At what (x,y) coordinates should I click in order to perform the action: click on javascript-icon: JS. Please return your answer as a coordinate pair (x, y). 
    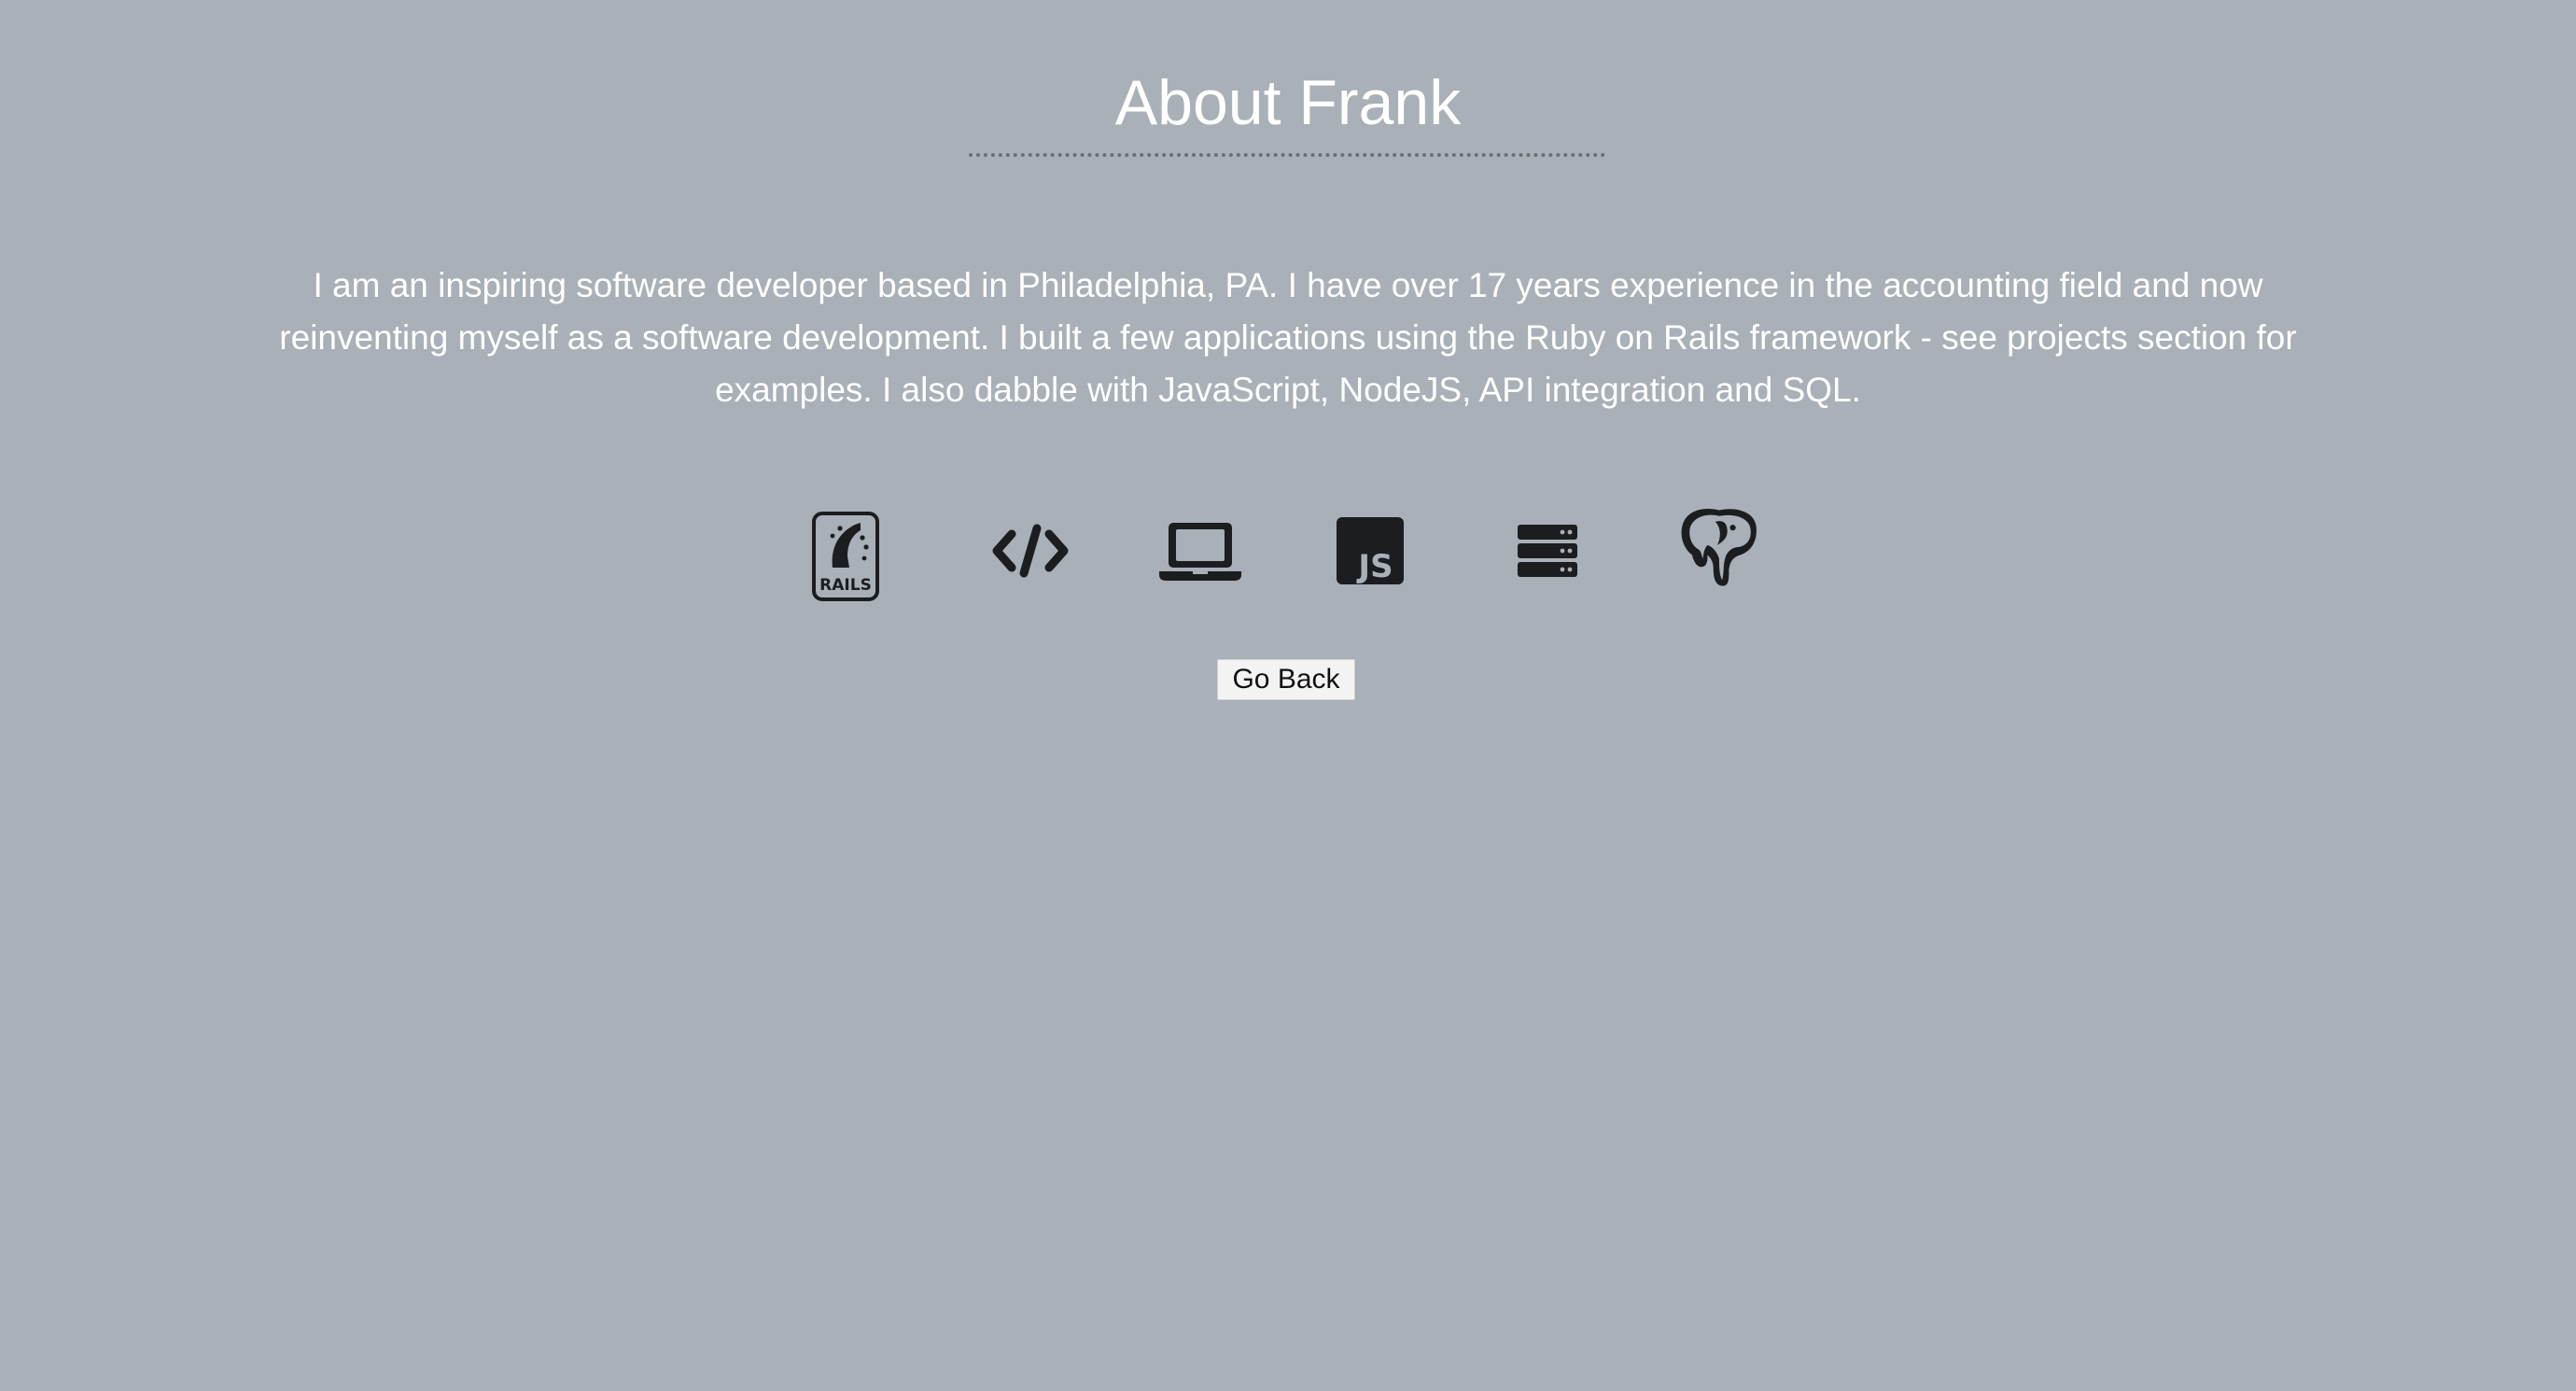
    Looking at the image, I should click on (1370, 550).